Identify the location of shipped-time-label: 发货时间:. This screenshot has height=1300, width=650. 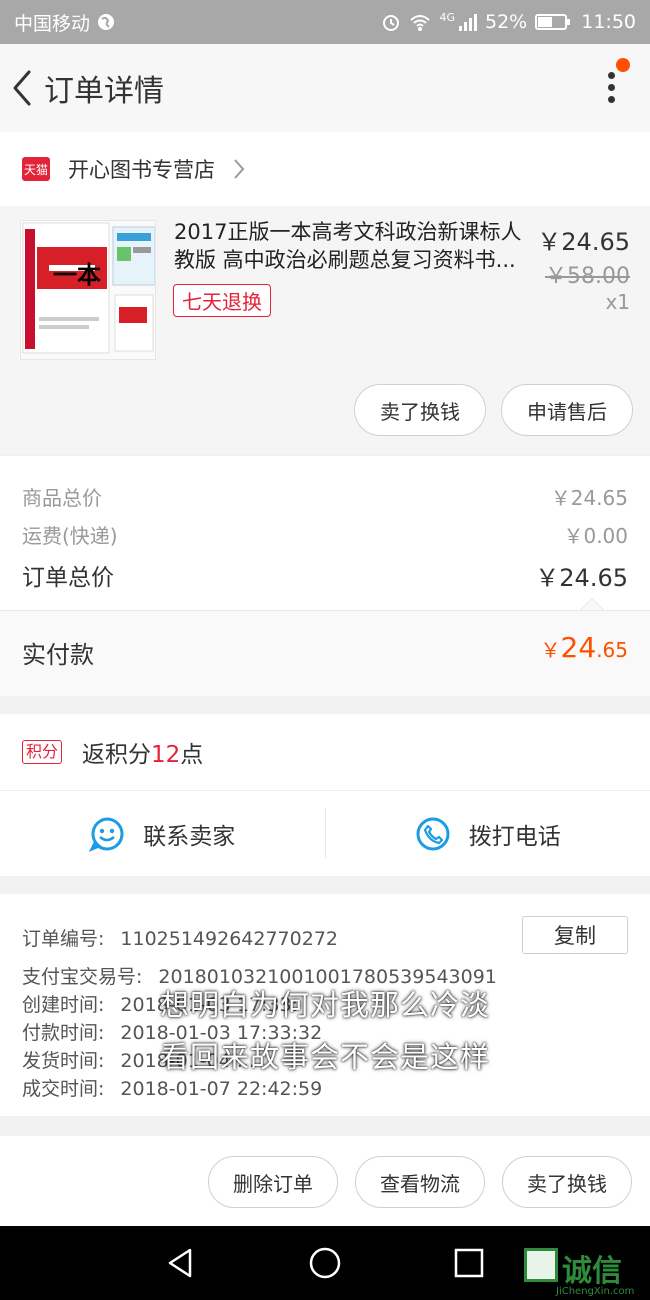
(63, 1061).